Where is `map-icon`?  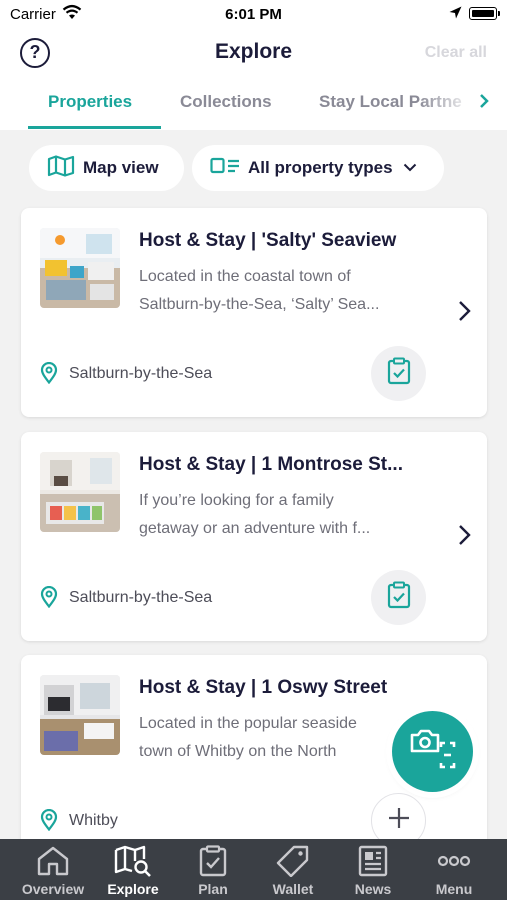 map-icon is located at coordinates (61, 168).